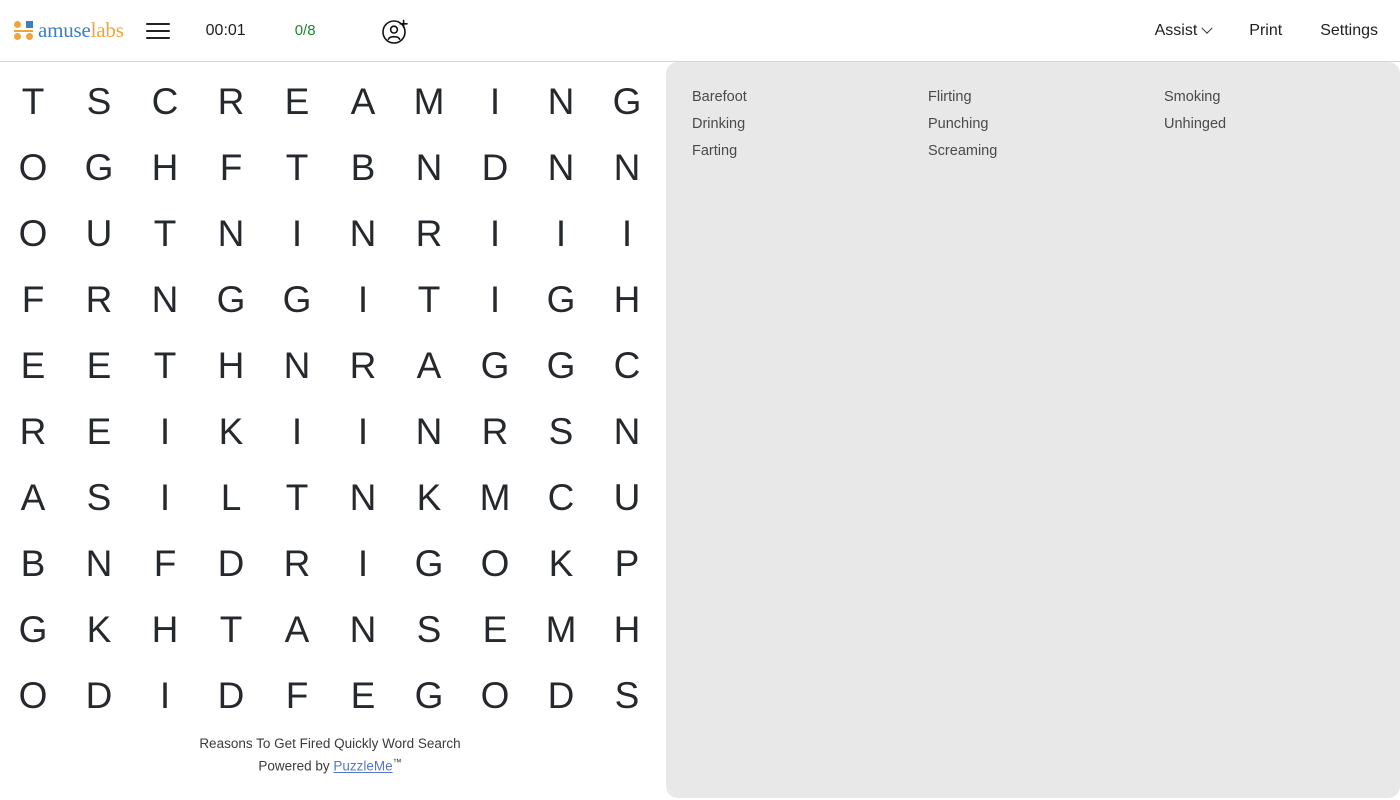 This screenshot has height=800, width=1400. I want to click on word-item: Unhinged, so click(1282, 124).